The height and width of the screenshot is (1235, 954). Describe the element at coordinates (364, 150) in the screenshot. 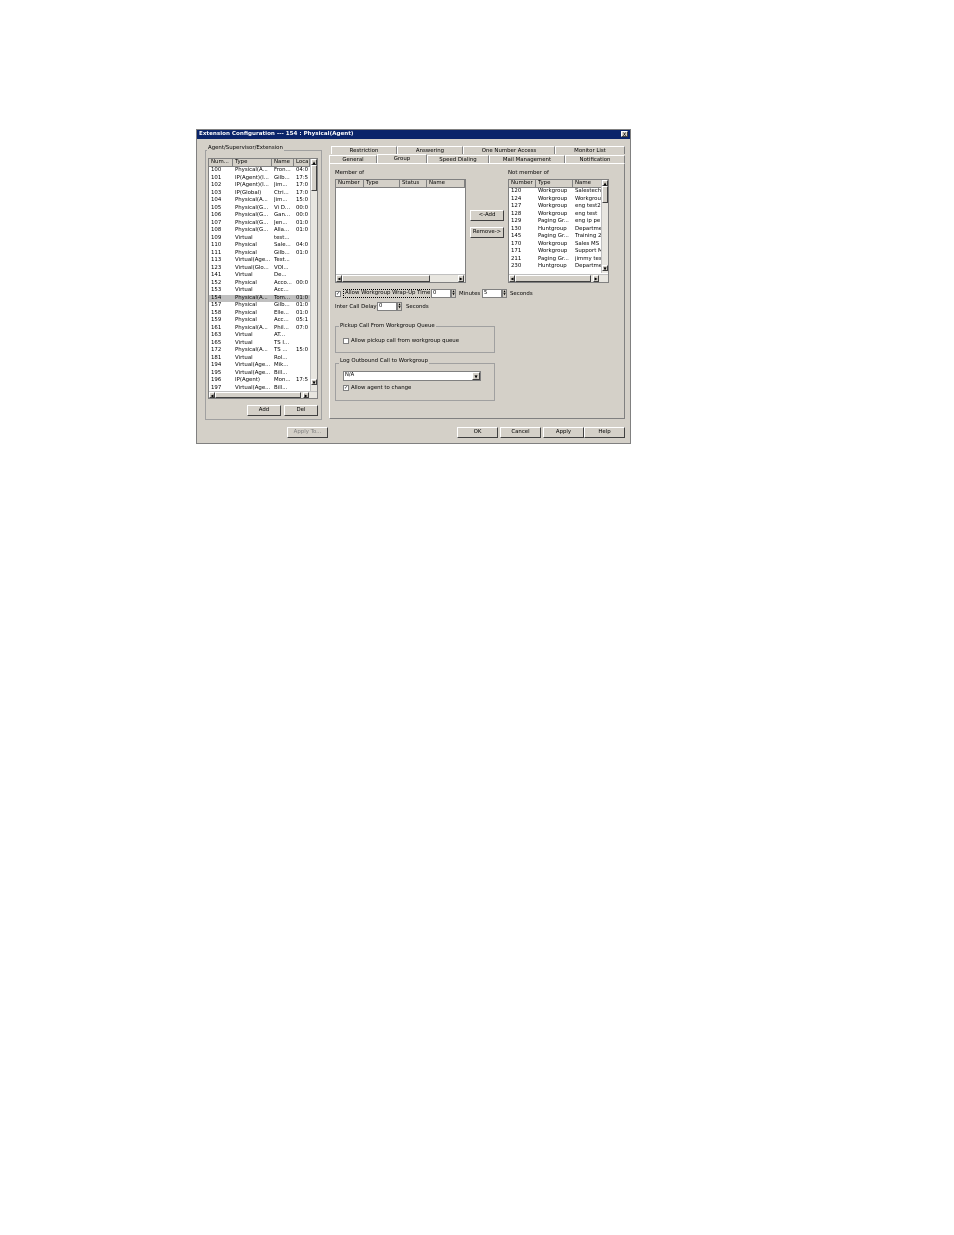

I see `tab-restriction: Restriction` at that location.